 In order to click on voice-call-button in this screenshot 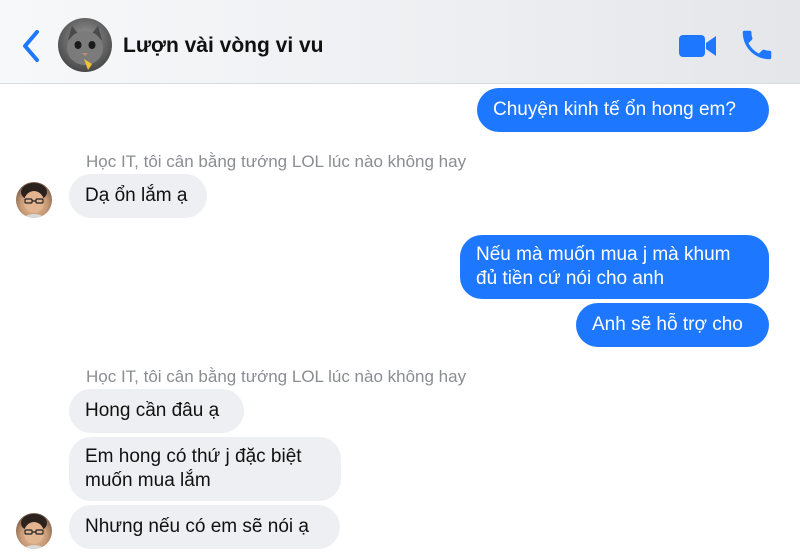, I will do `click(757, 45)`.